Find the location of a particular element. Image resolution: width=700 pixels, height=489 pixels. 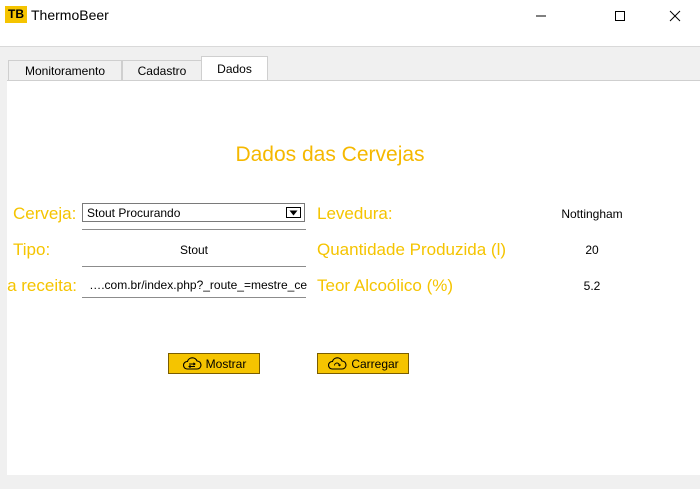

receita-link-field: ….com.br/index.php?_route_=mestre_ce is located at coordinates (194, 286).